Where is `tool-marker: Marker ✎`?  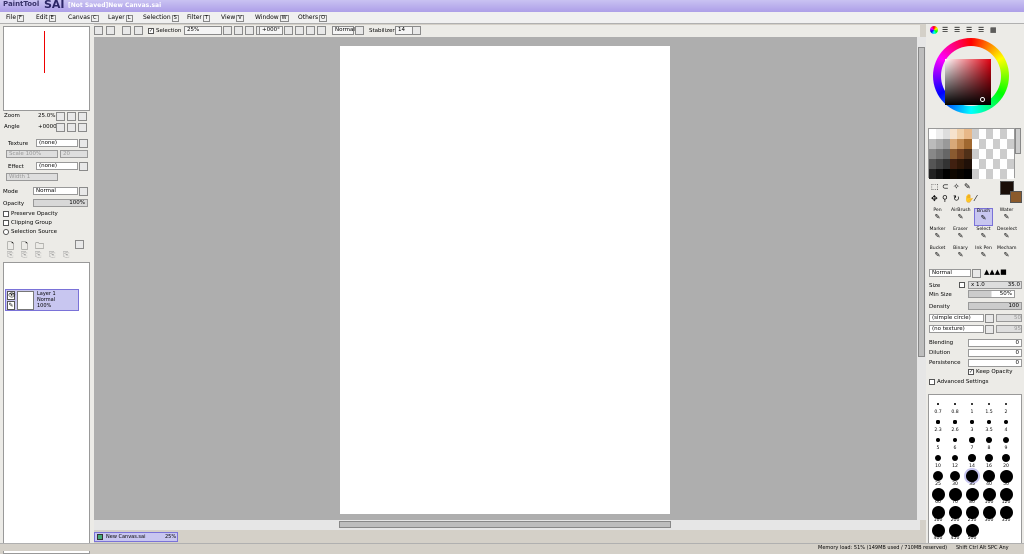 tool-marker: Marker ✎ is located at coordinates (937, 236).